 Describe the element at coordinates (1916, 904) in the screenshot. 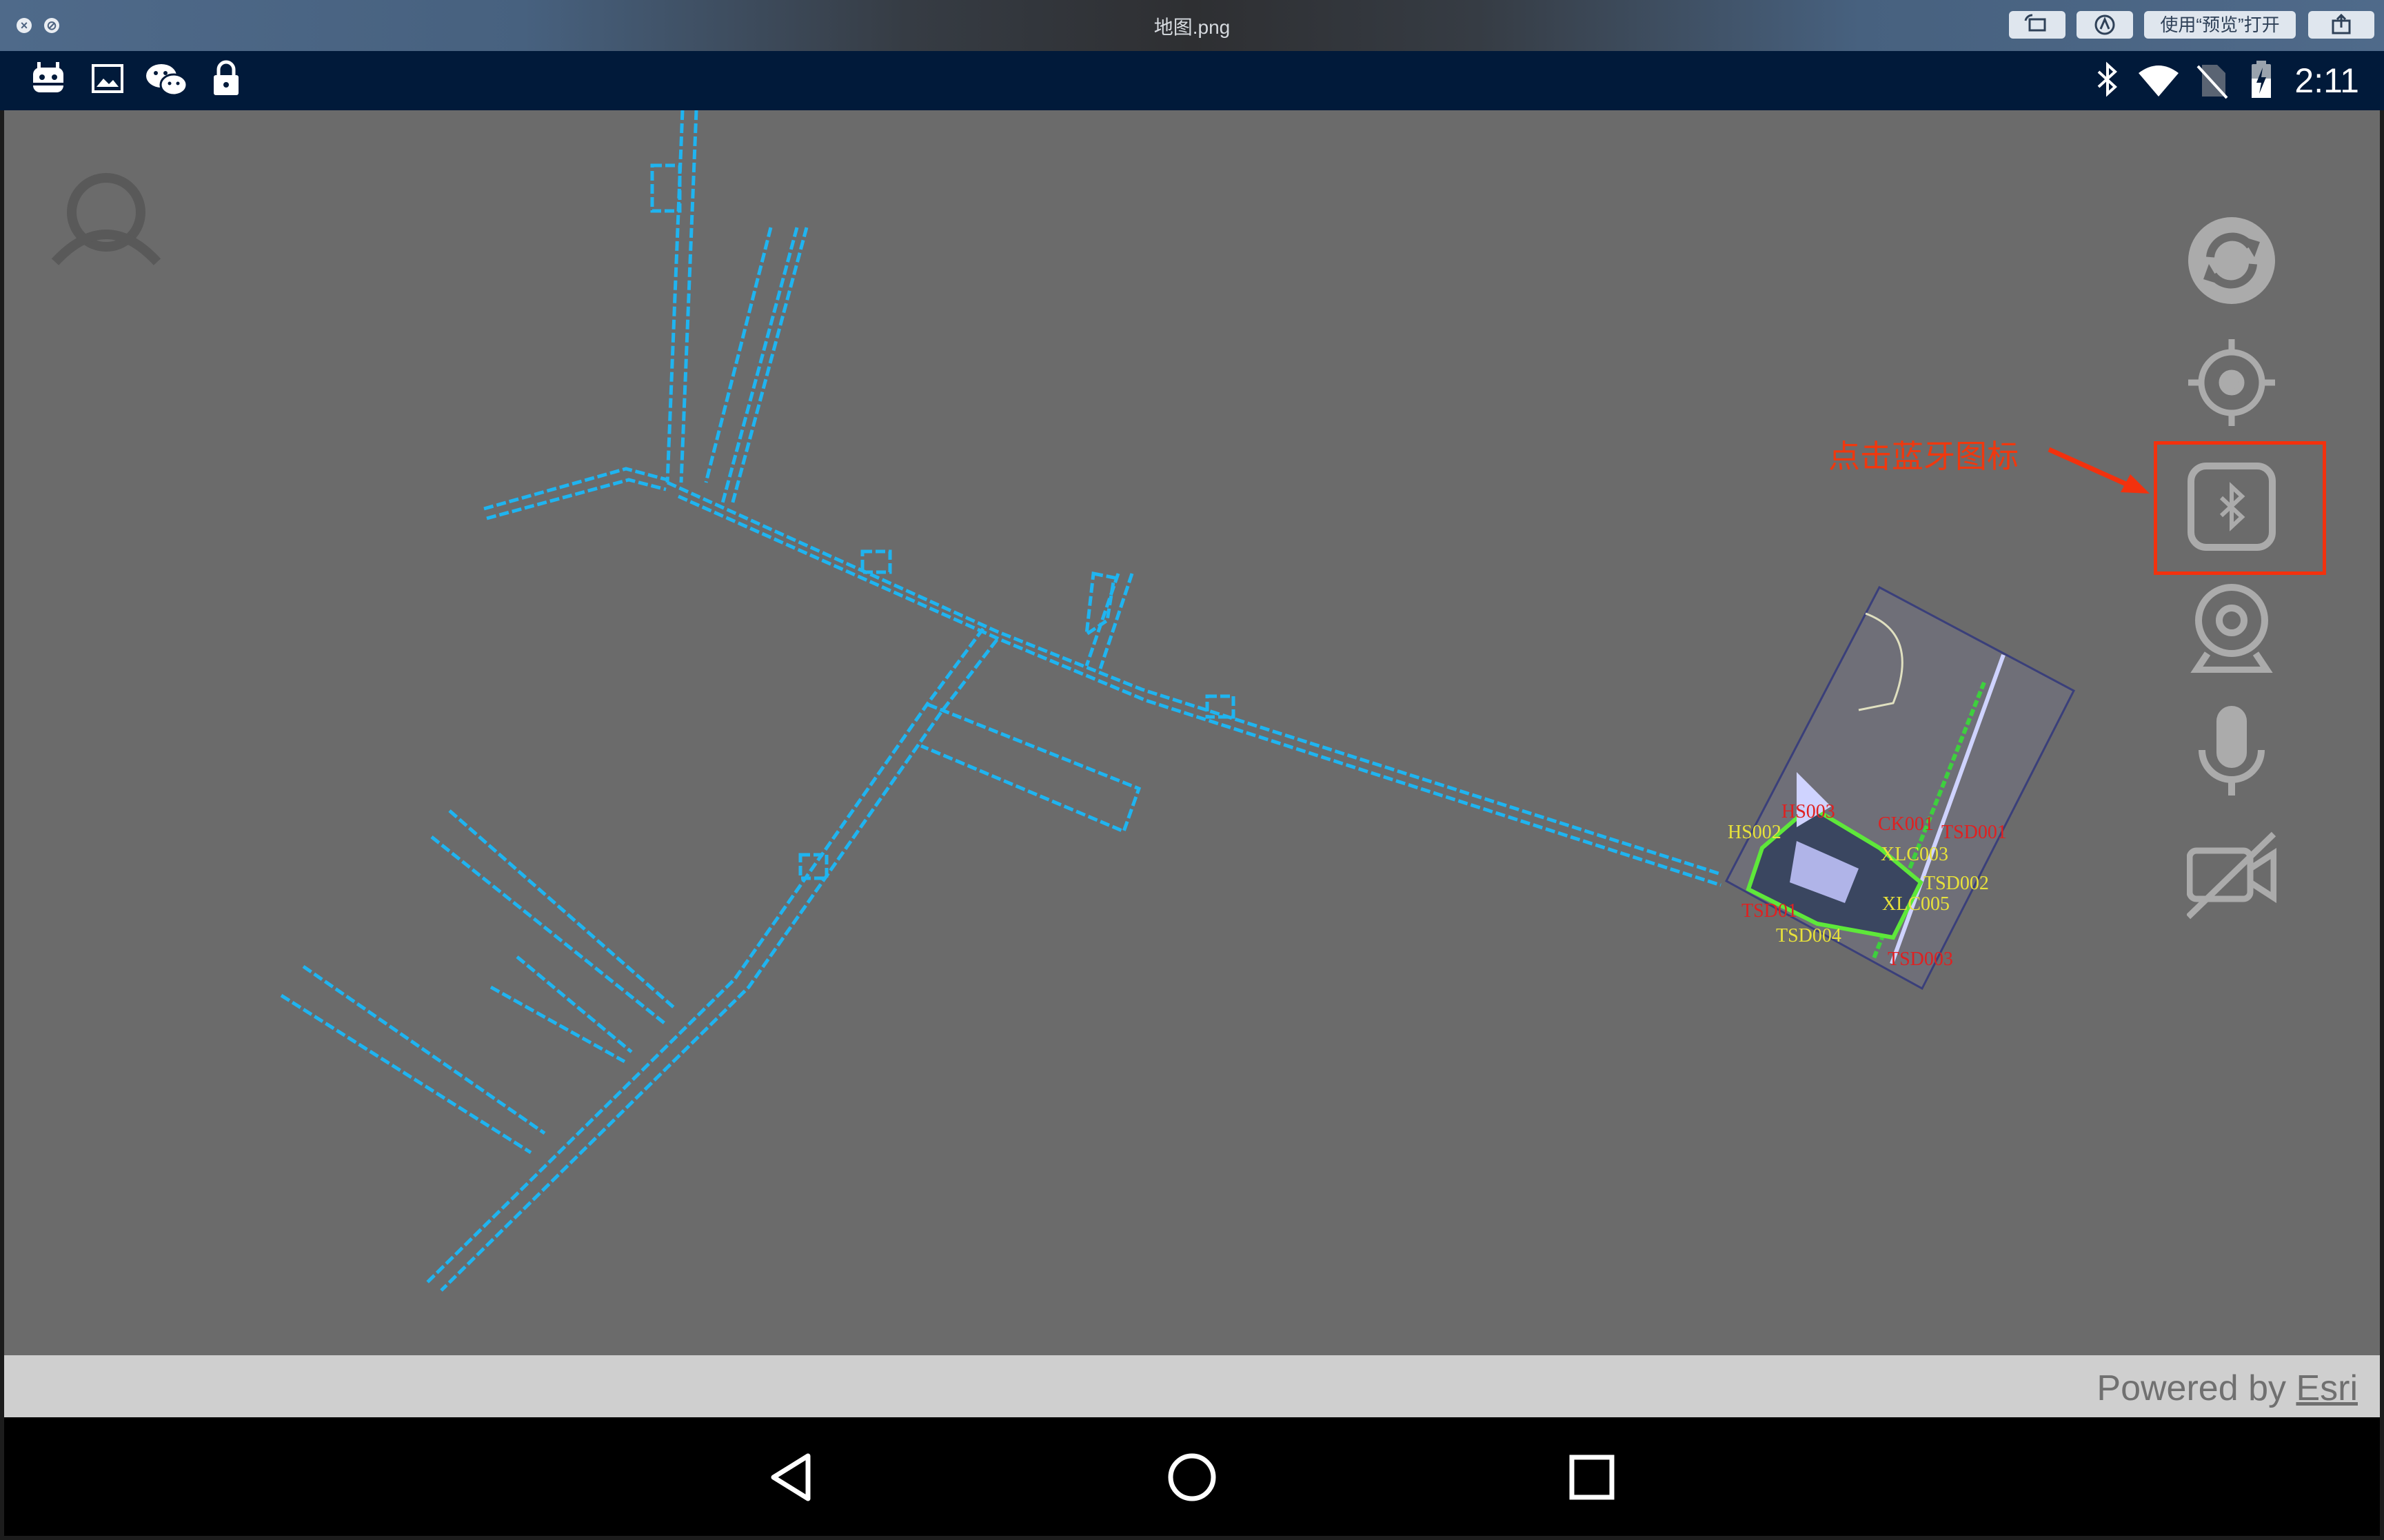

I see `map-label: XLC005` at that location.